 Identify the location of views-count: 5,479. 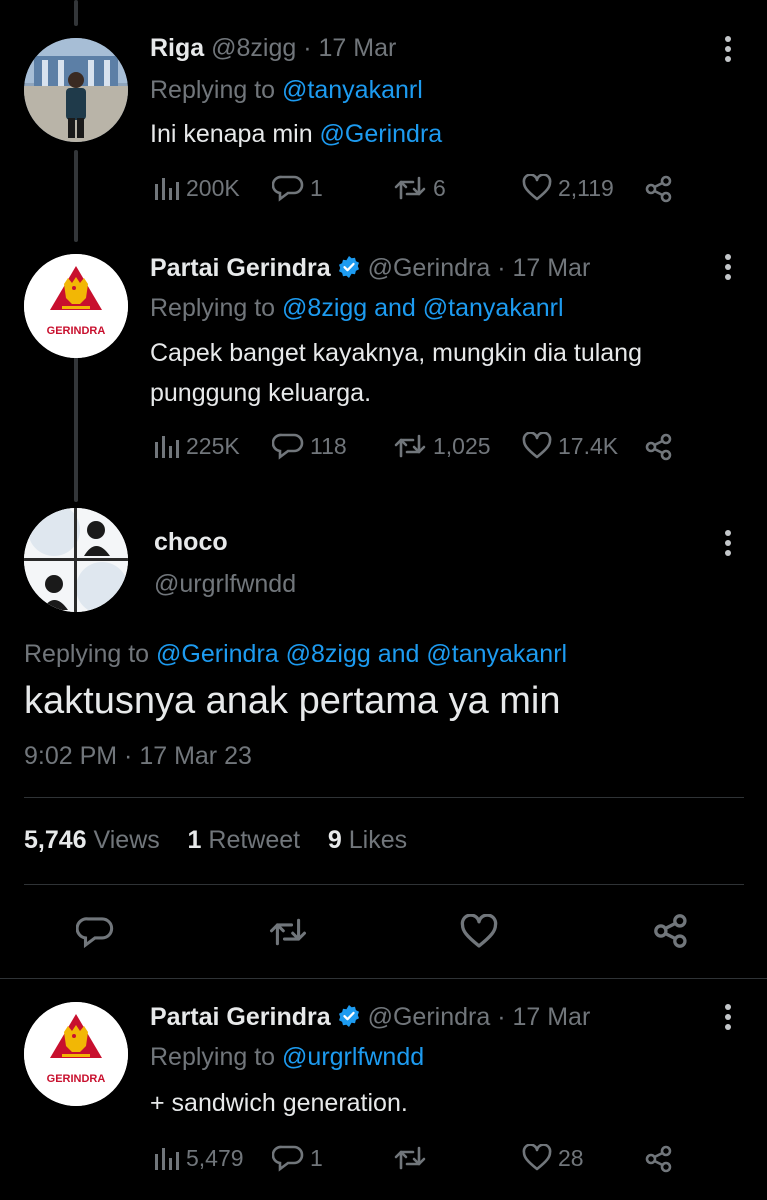
(215, 1157).